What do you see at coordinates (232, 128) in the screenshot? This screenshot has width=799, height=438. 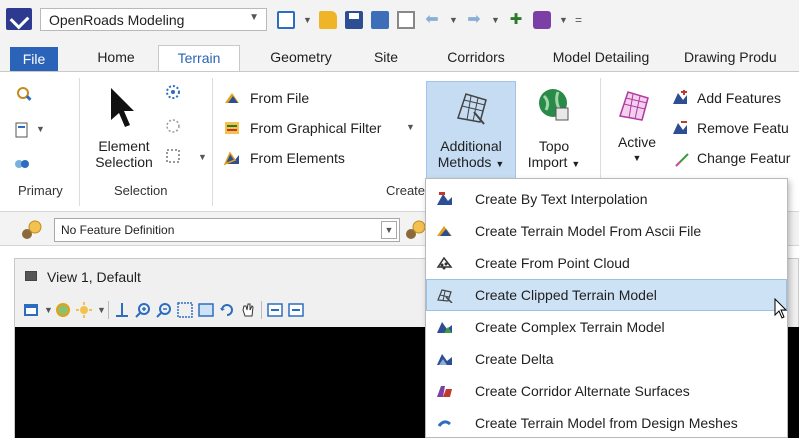 I see `graphical-filter-icon` at bounding box center [232, 128].